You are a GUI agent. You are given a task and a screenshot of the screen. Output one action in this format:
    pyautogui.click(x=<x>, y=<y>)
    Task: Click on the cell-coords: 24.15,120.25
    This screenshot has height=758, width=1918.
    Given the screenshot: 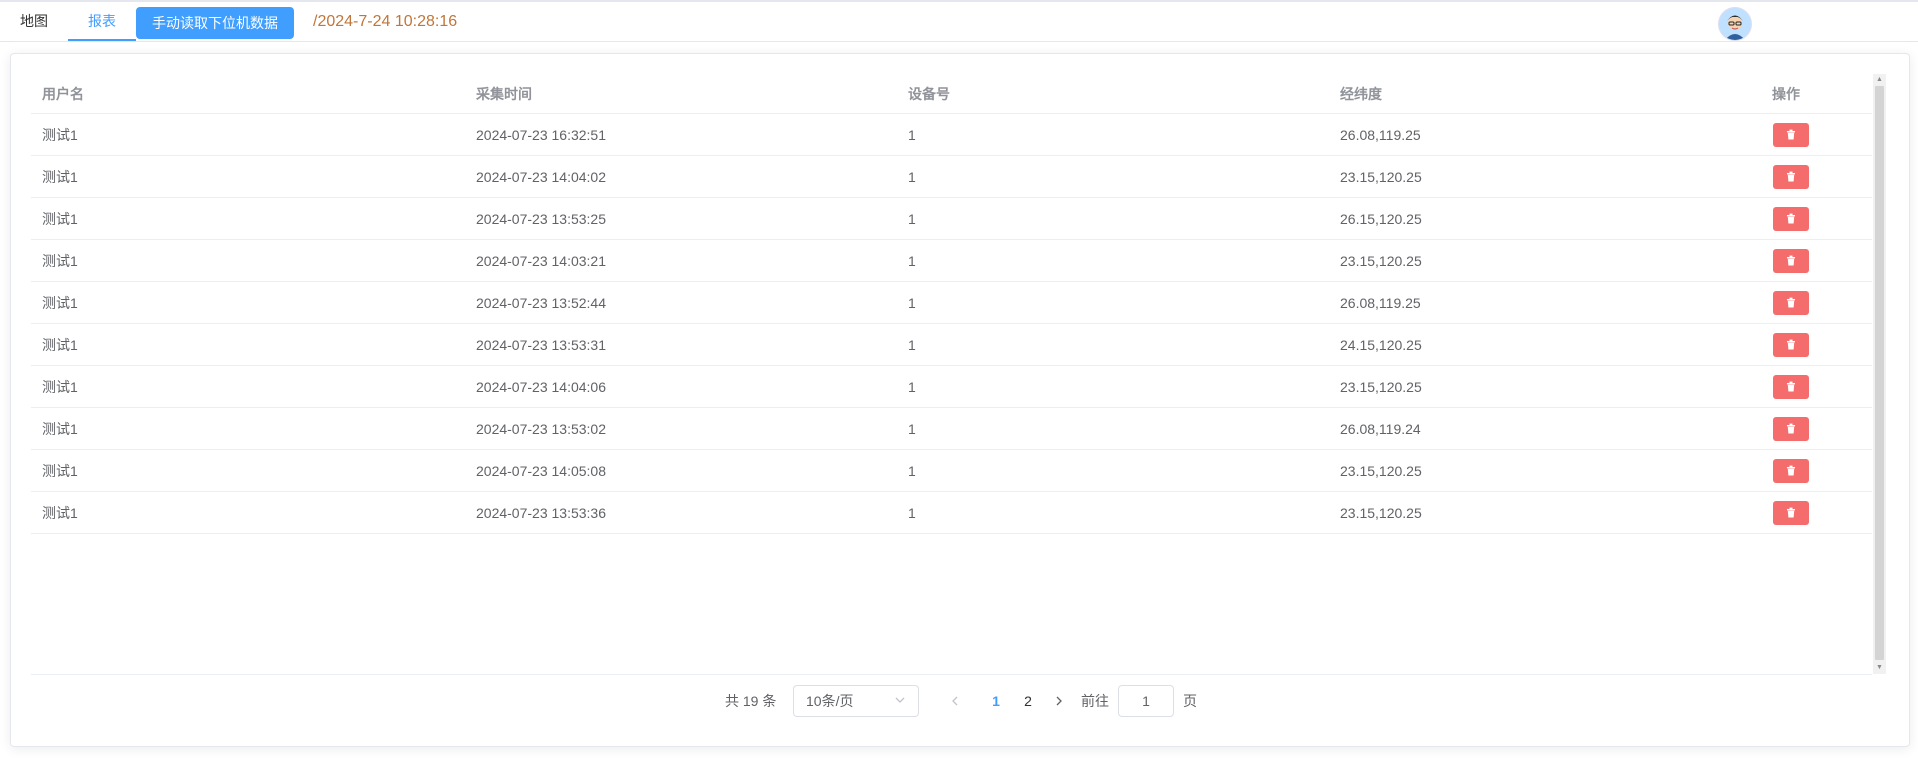 What is the action you would take?
    pyautogui.click(x=1381, y=345)
    